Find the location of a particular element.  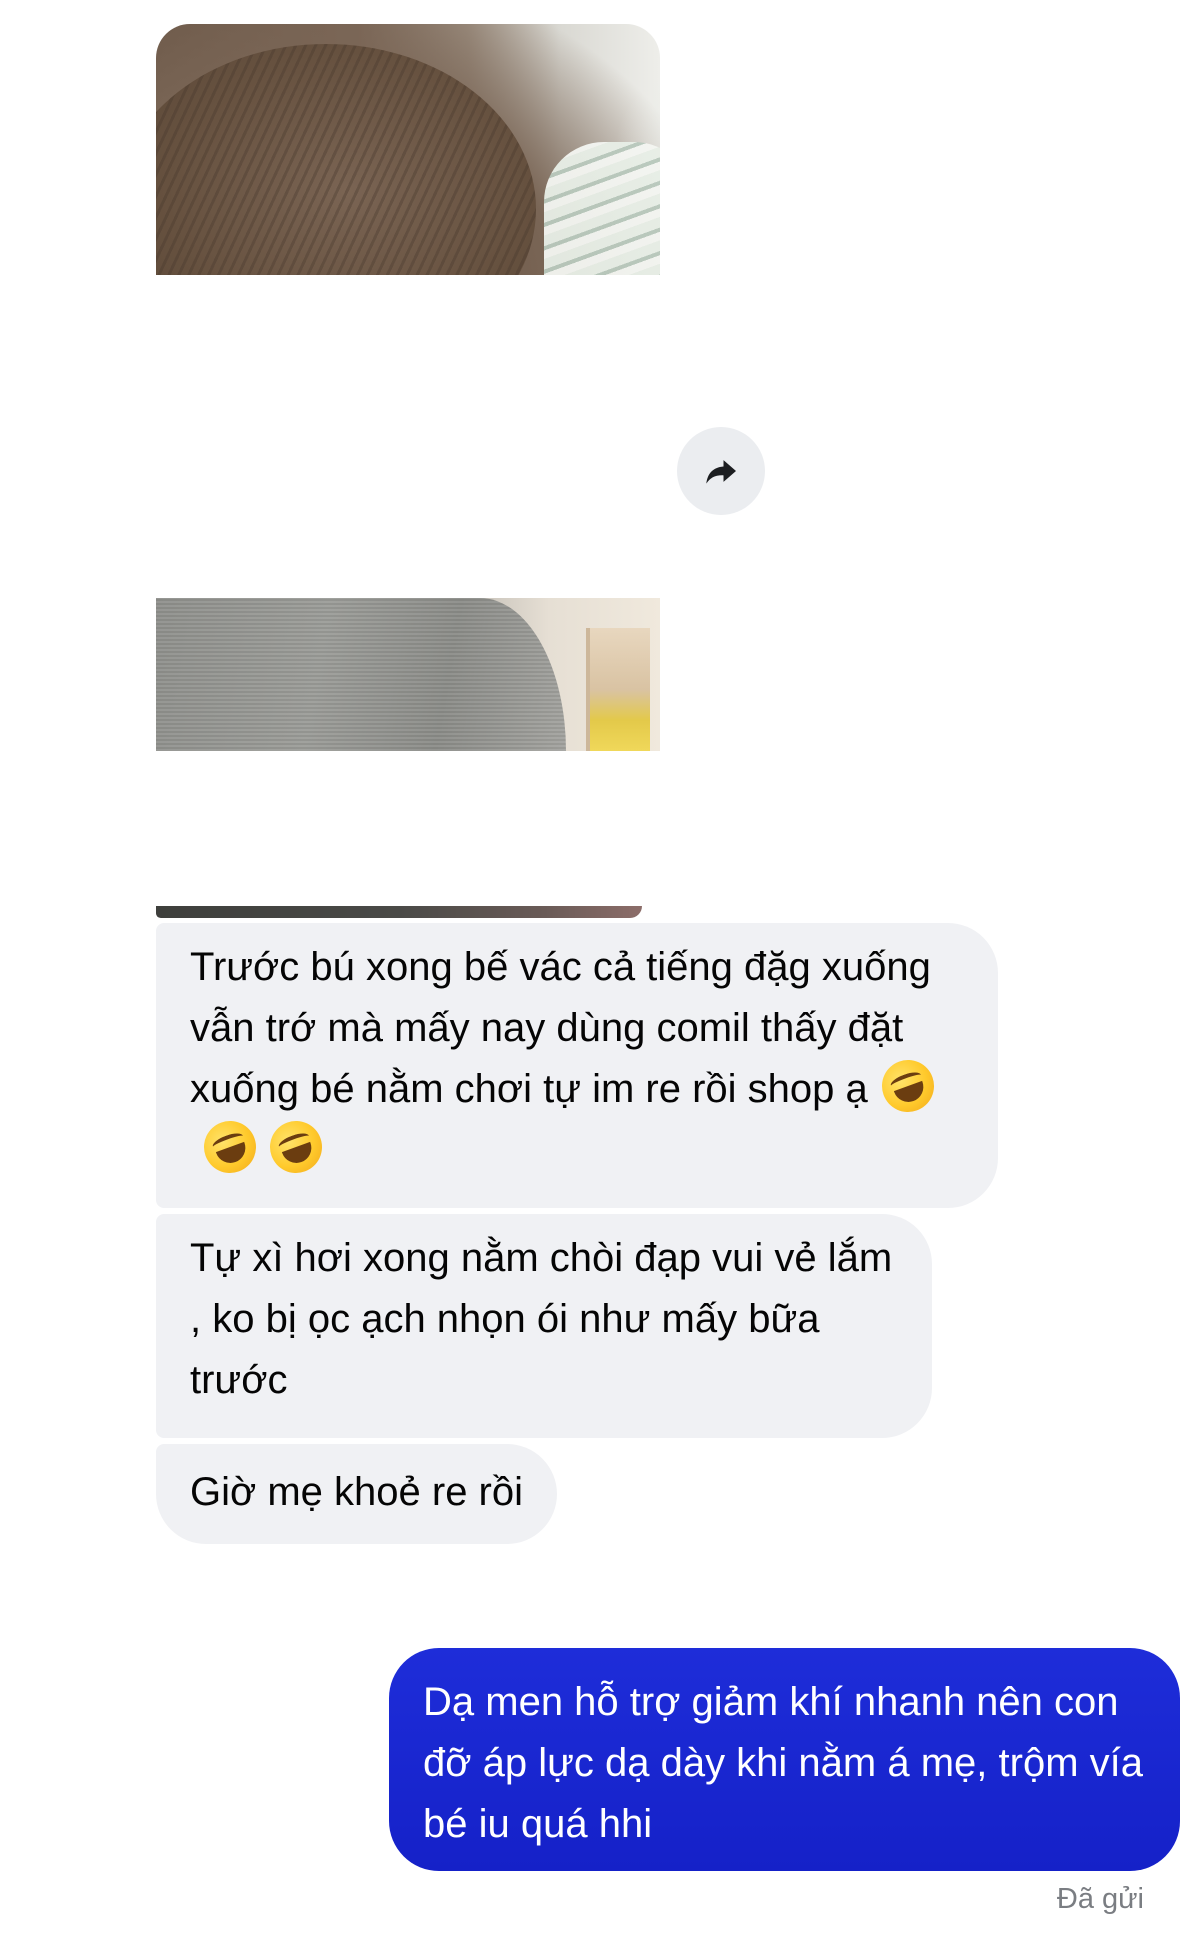

towel-image-region is located at coordinates (602, 208).